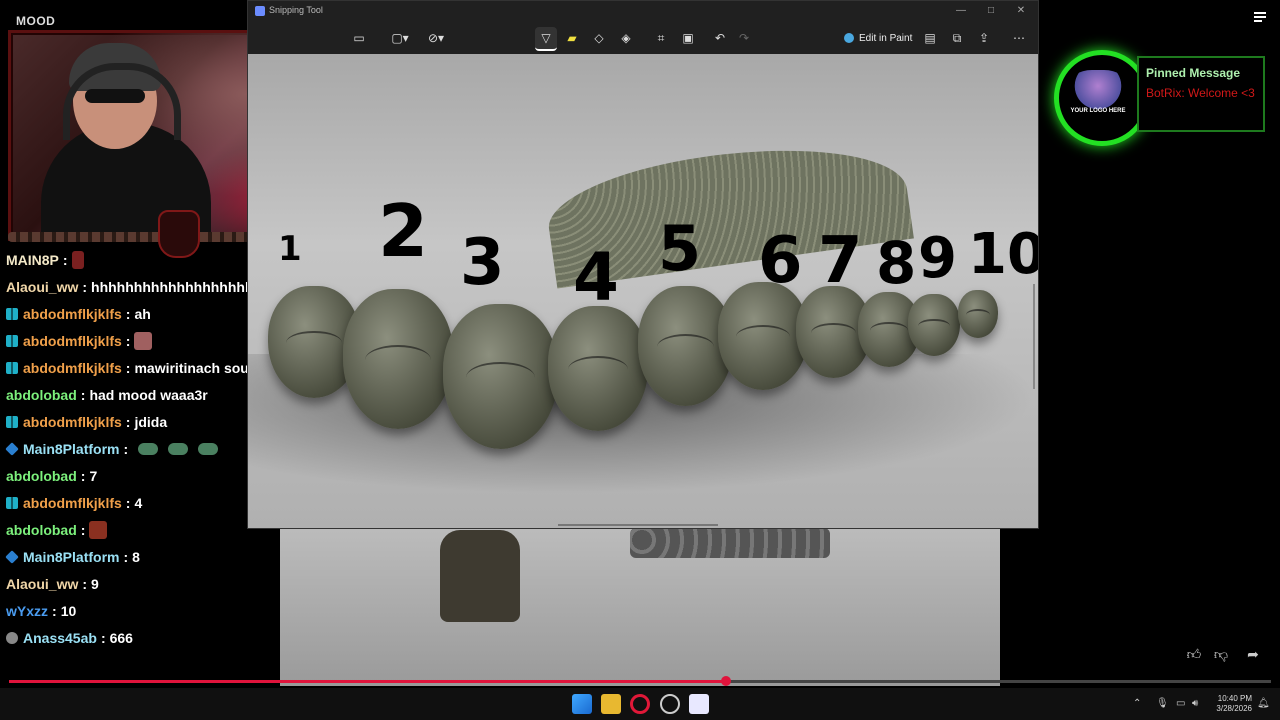  I want to click on chat-username: wYxzz, so click(27, 611).